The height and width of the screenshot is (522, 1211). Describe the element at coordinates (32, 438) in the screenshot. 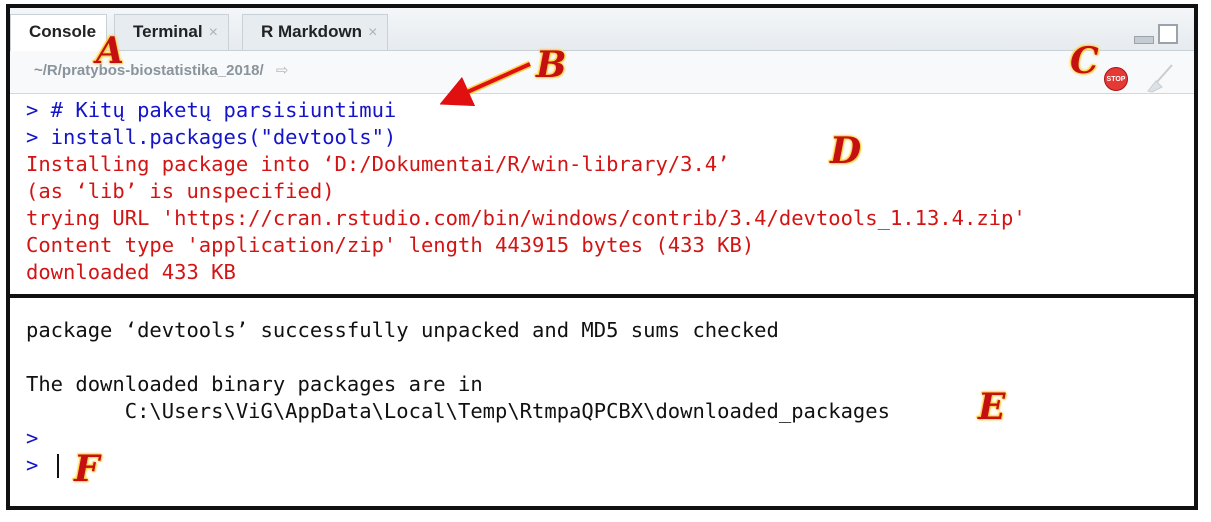

I see `console-line: >` at that location.